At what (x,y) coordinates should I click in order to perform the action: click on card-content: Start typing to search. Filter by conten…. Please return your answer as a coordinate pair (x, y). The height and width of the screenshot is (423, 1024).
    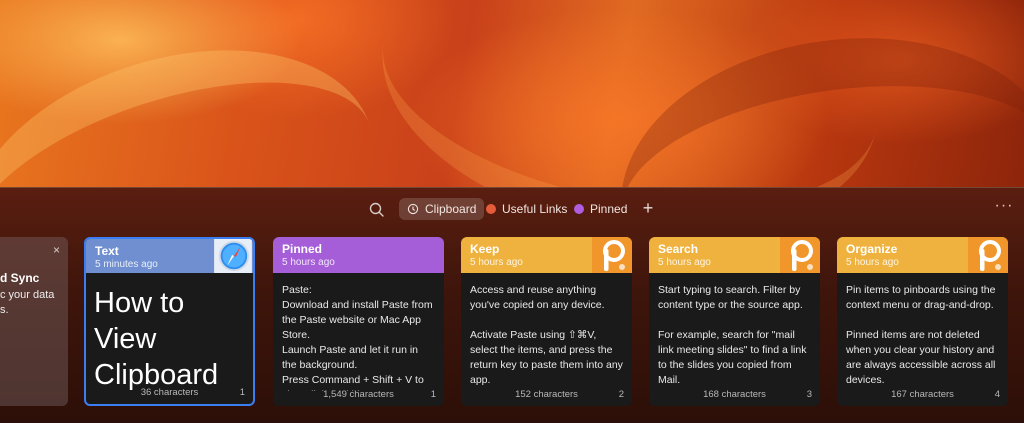
    Looking at the image, I should click on (732, 335).